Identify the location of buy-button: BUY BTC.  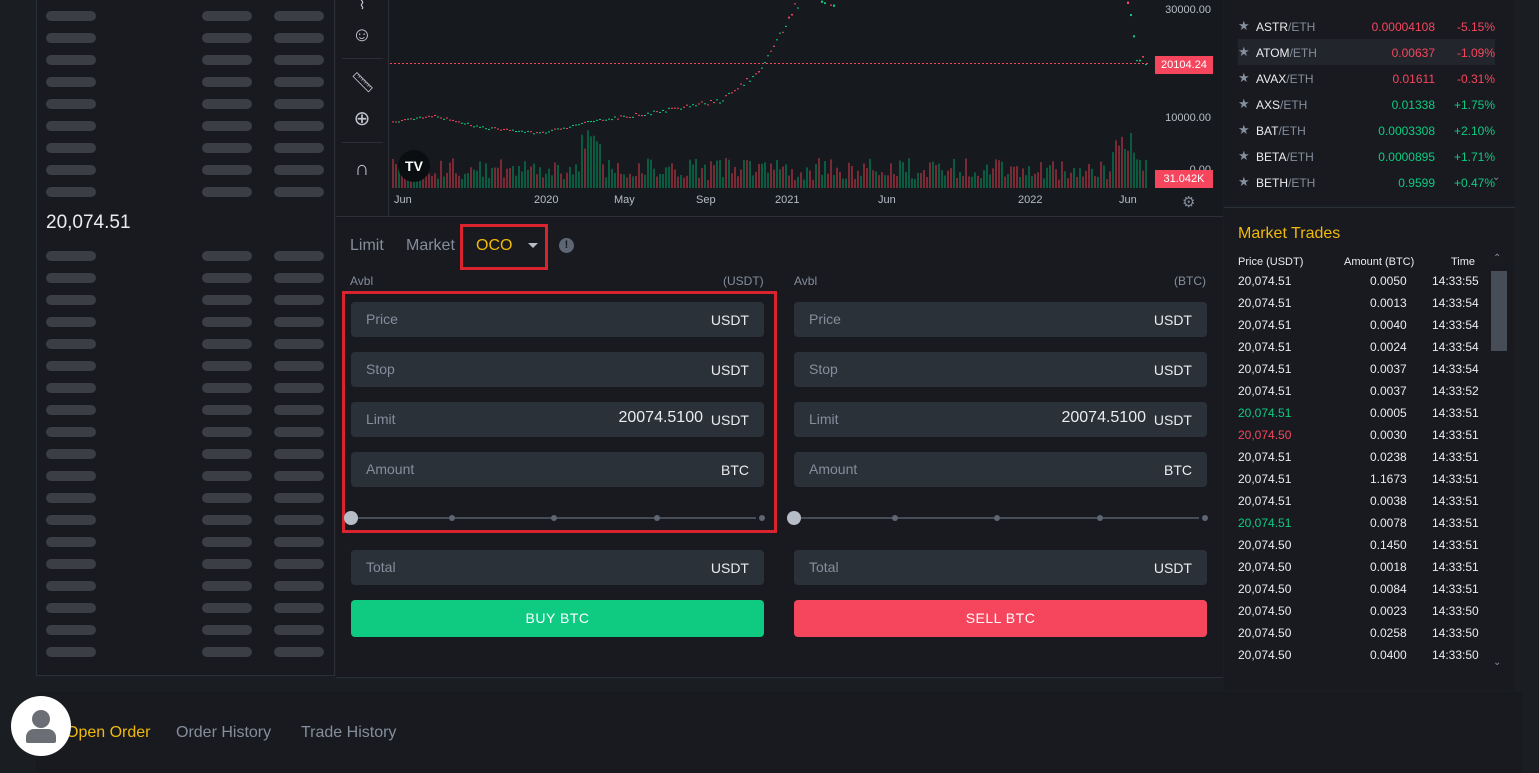
(557, 618).